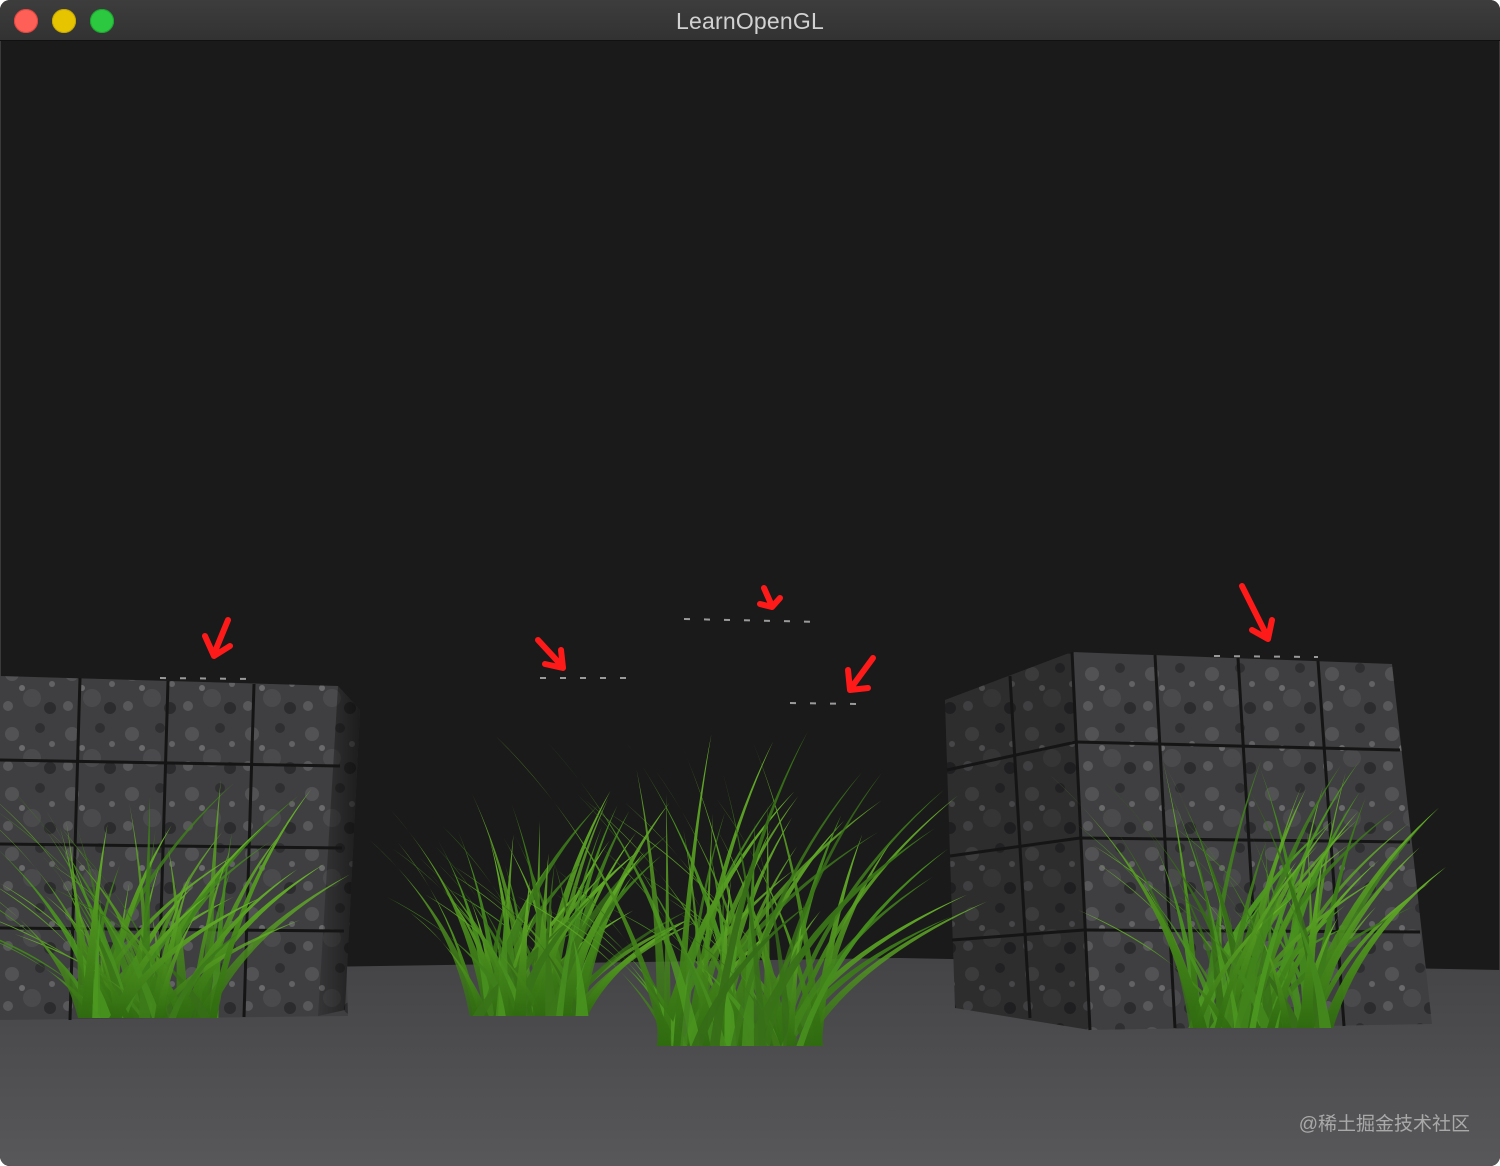 This screenshot has height=1166, width=1500. What do you see at coordinates (1384, 1124) in the screenshot?
I see `watermark: @稀土掘金技术社区` at bounding box center [1384, 1124].